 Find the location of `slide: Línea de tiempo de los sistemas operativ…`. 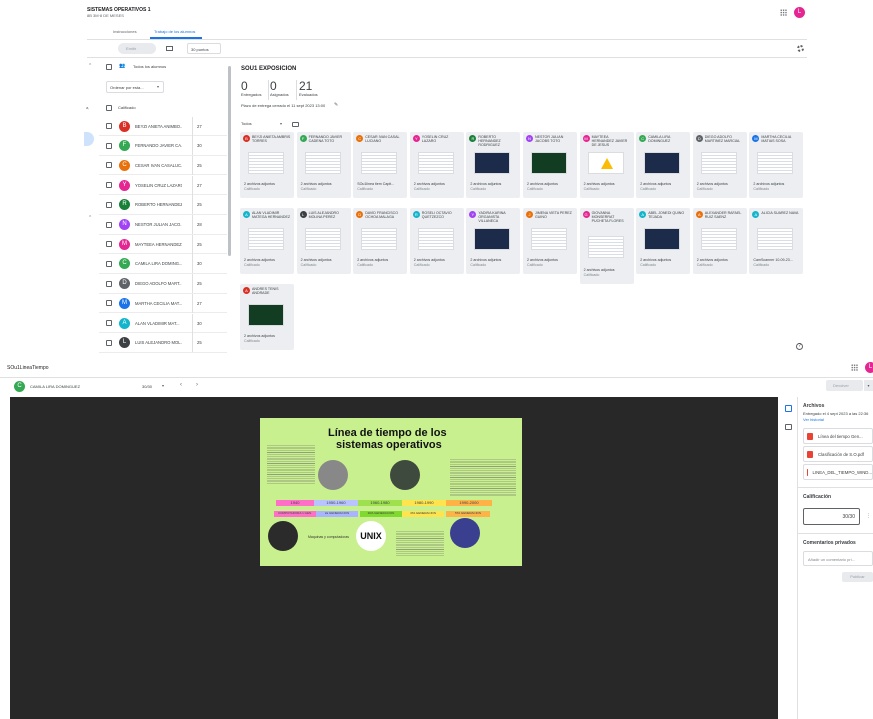

slide: Línea de tiempo de los sistemas operativ… is located at coordinates (391, 492).